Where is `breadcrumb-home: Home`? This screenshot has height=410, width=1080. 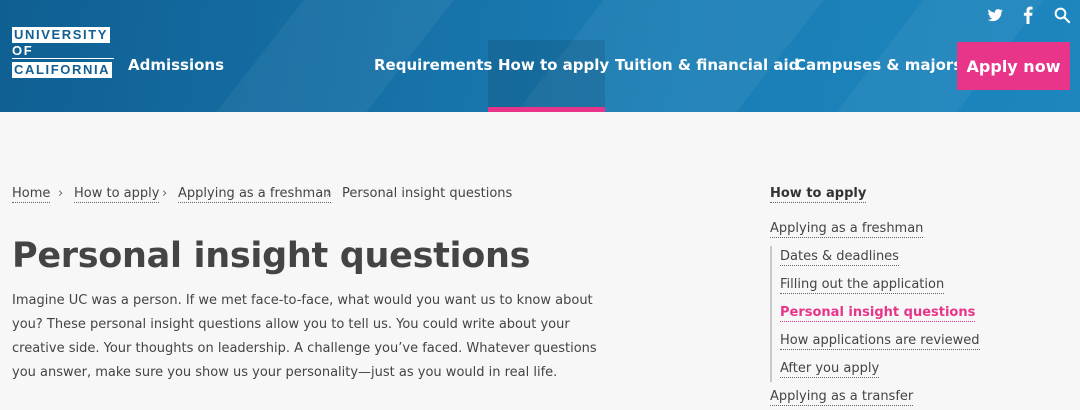 breadcrumb-home: Home is located at coordinates (31, 194).